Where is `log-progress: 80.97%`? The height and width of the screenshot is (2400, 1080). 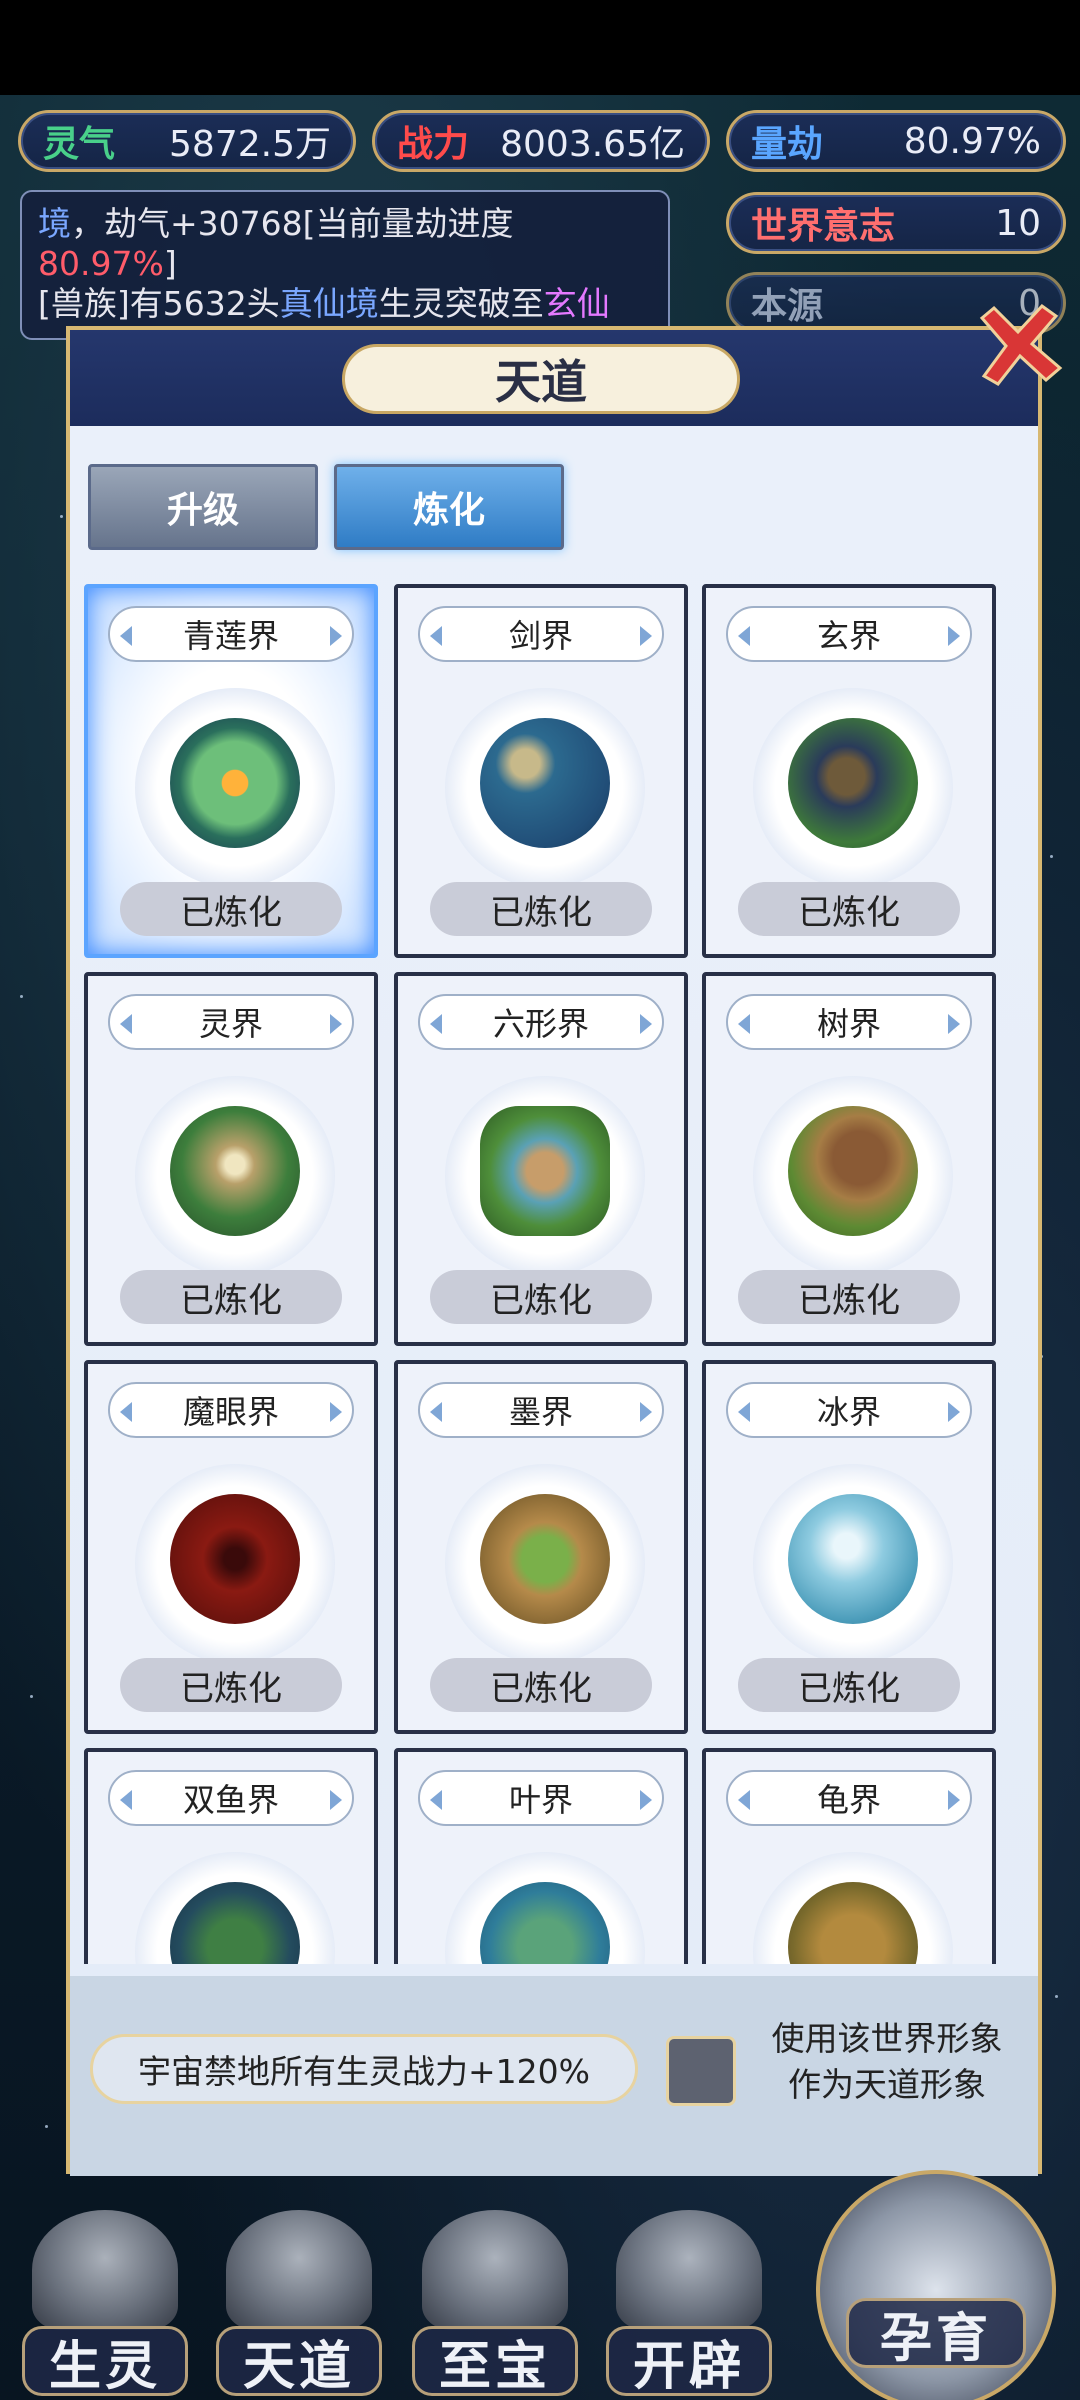
log-progress: 80.97% is located at coordinates (101, 263).